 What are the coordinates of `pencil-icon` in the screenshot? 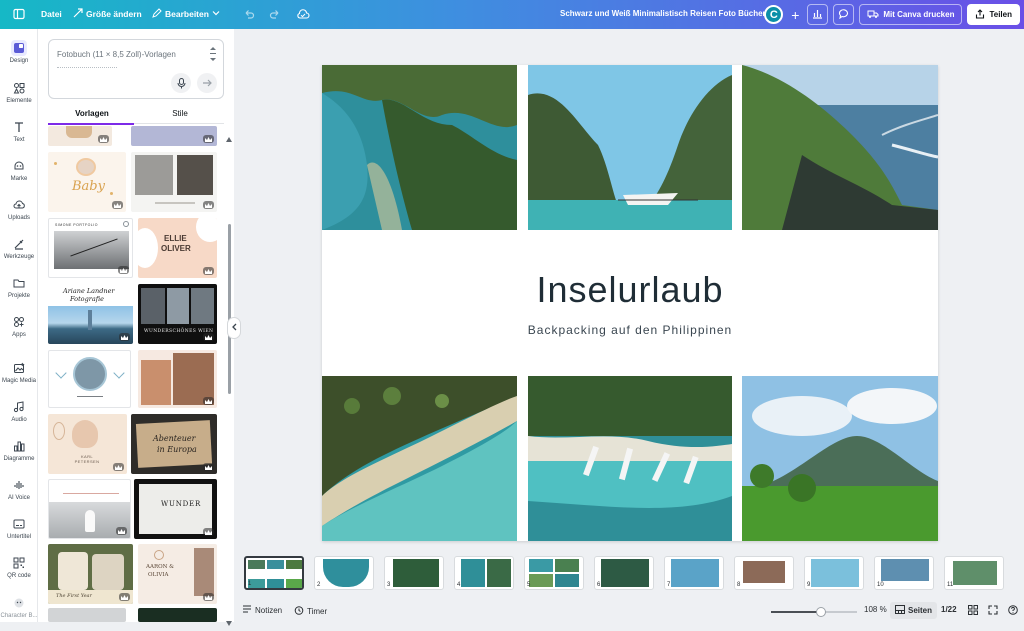 It's located at (157, 14).